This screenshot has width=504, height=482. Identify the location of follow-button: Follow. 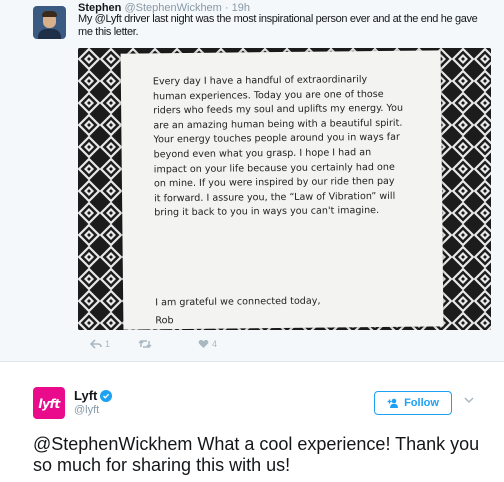
(413, 403).